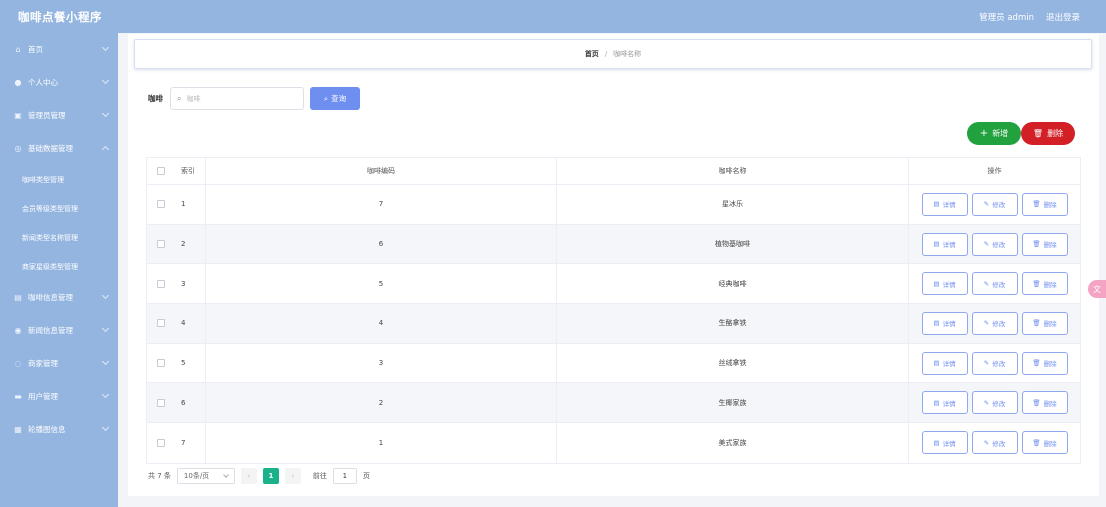  Describe the element at coordinates (59, 179) in the screenshot. I see `sidebar-subitem: 咖啡类型管理` at that location.